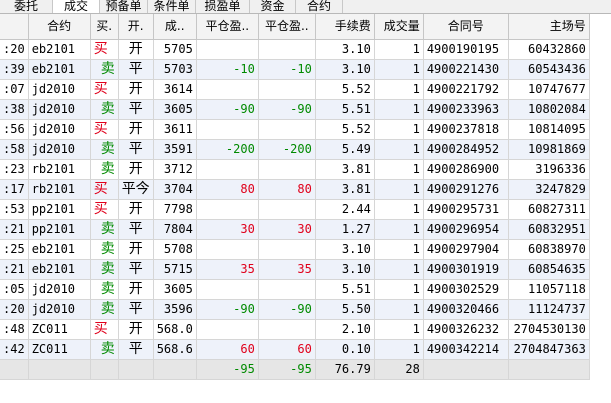 The width and height of the screenshot is (611, 403). I want to click on time-cell: :20, so click(14, 49).